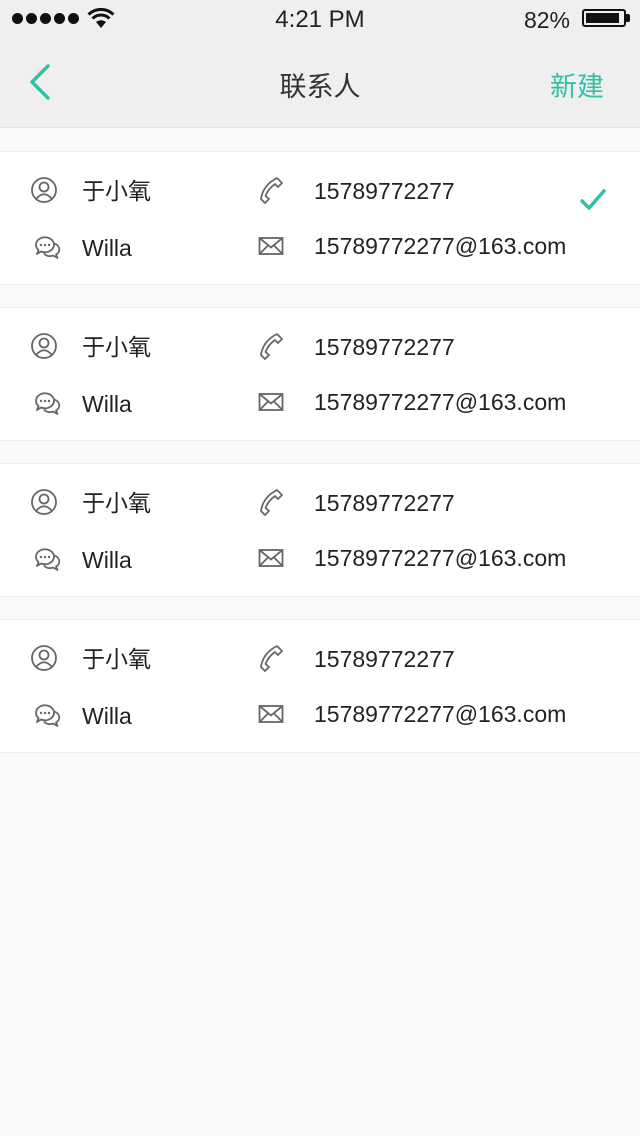  I want to click on battery-percentage: 82%, so click(546, 20).